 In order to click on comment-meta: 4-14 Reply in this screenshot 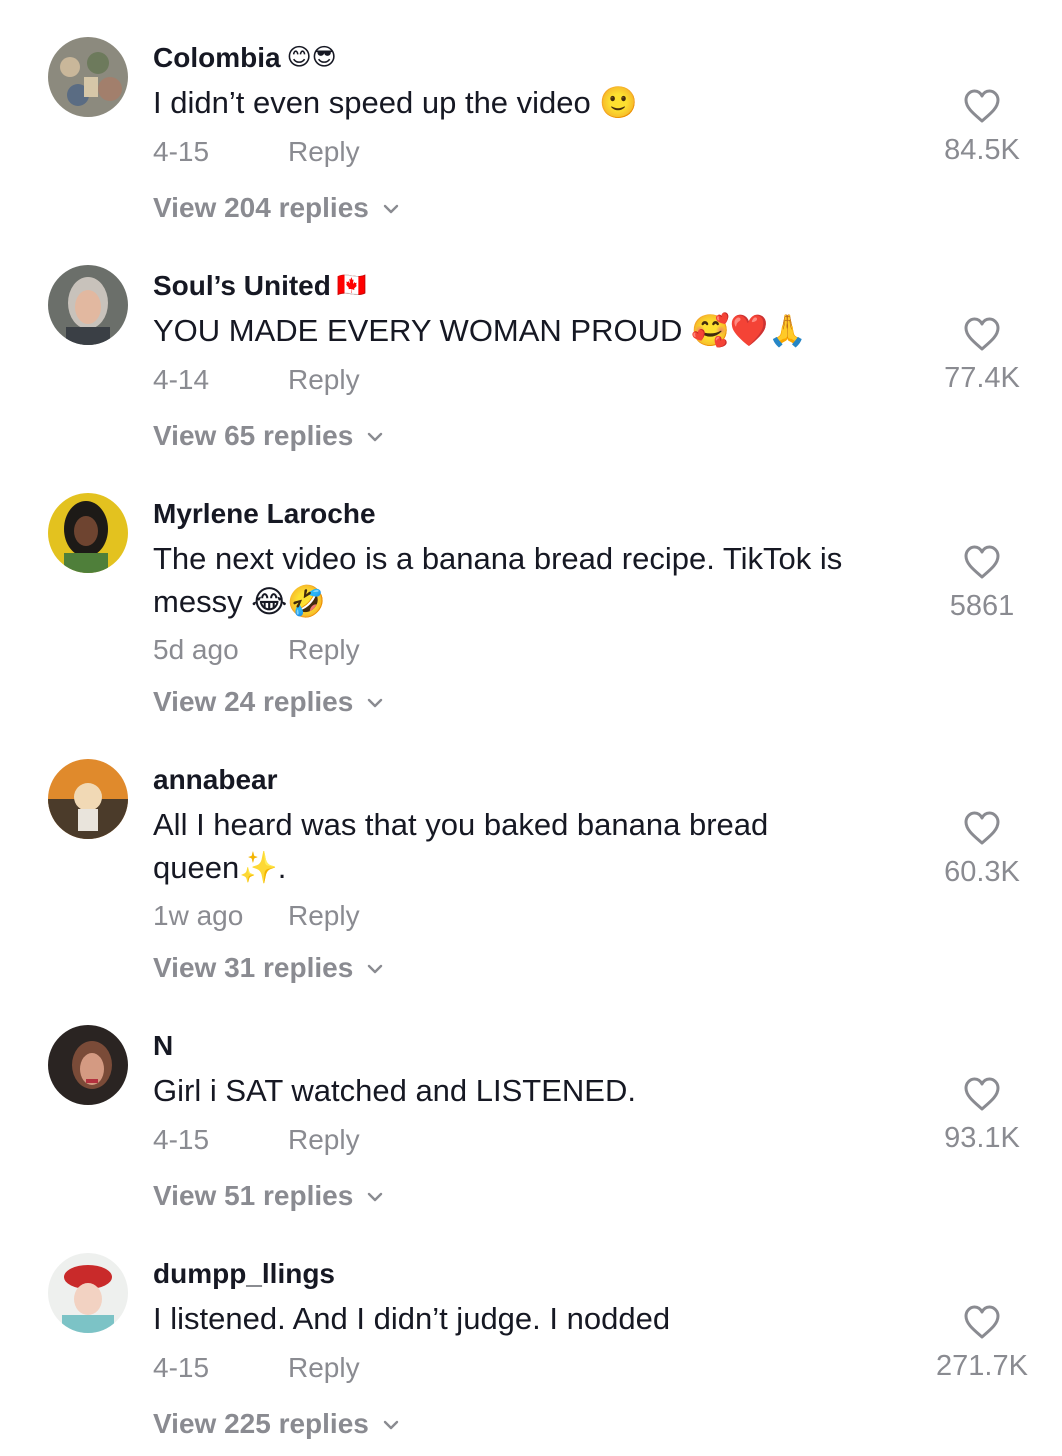, I will do `click(256, 380)`.